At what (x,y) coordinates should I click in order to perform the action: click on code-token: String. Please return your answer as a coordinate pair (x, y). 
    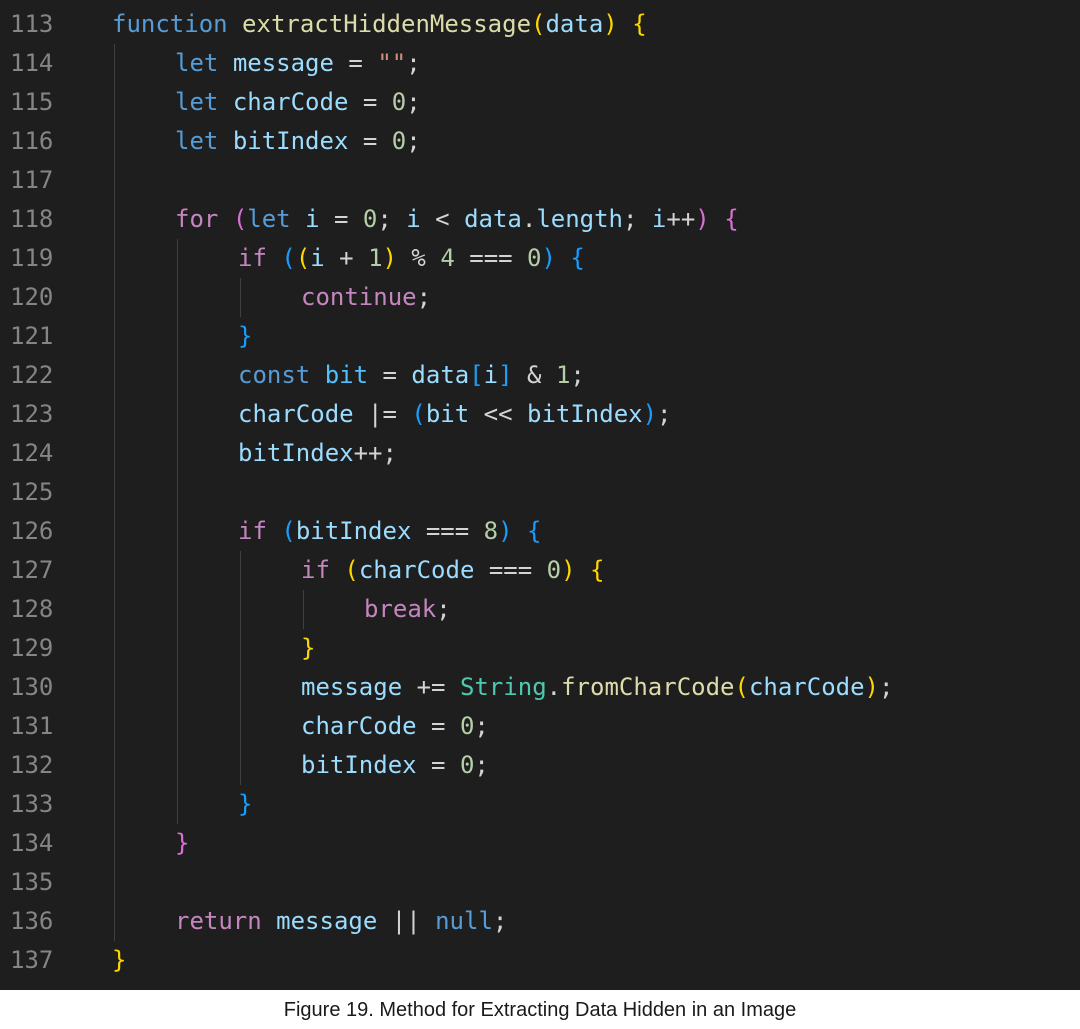
    Looking at the image, I should click on (503, 687).